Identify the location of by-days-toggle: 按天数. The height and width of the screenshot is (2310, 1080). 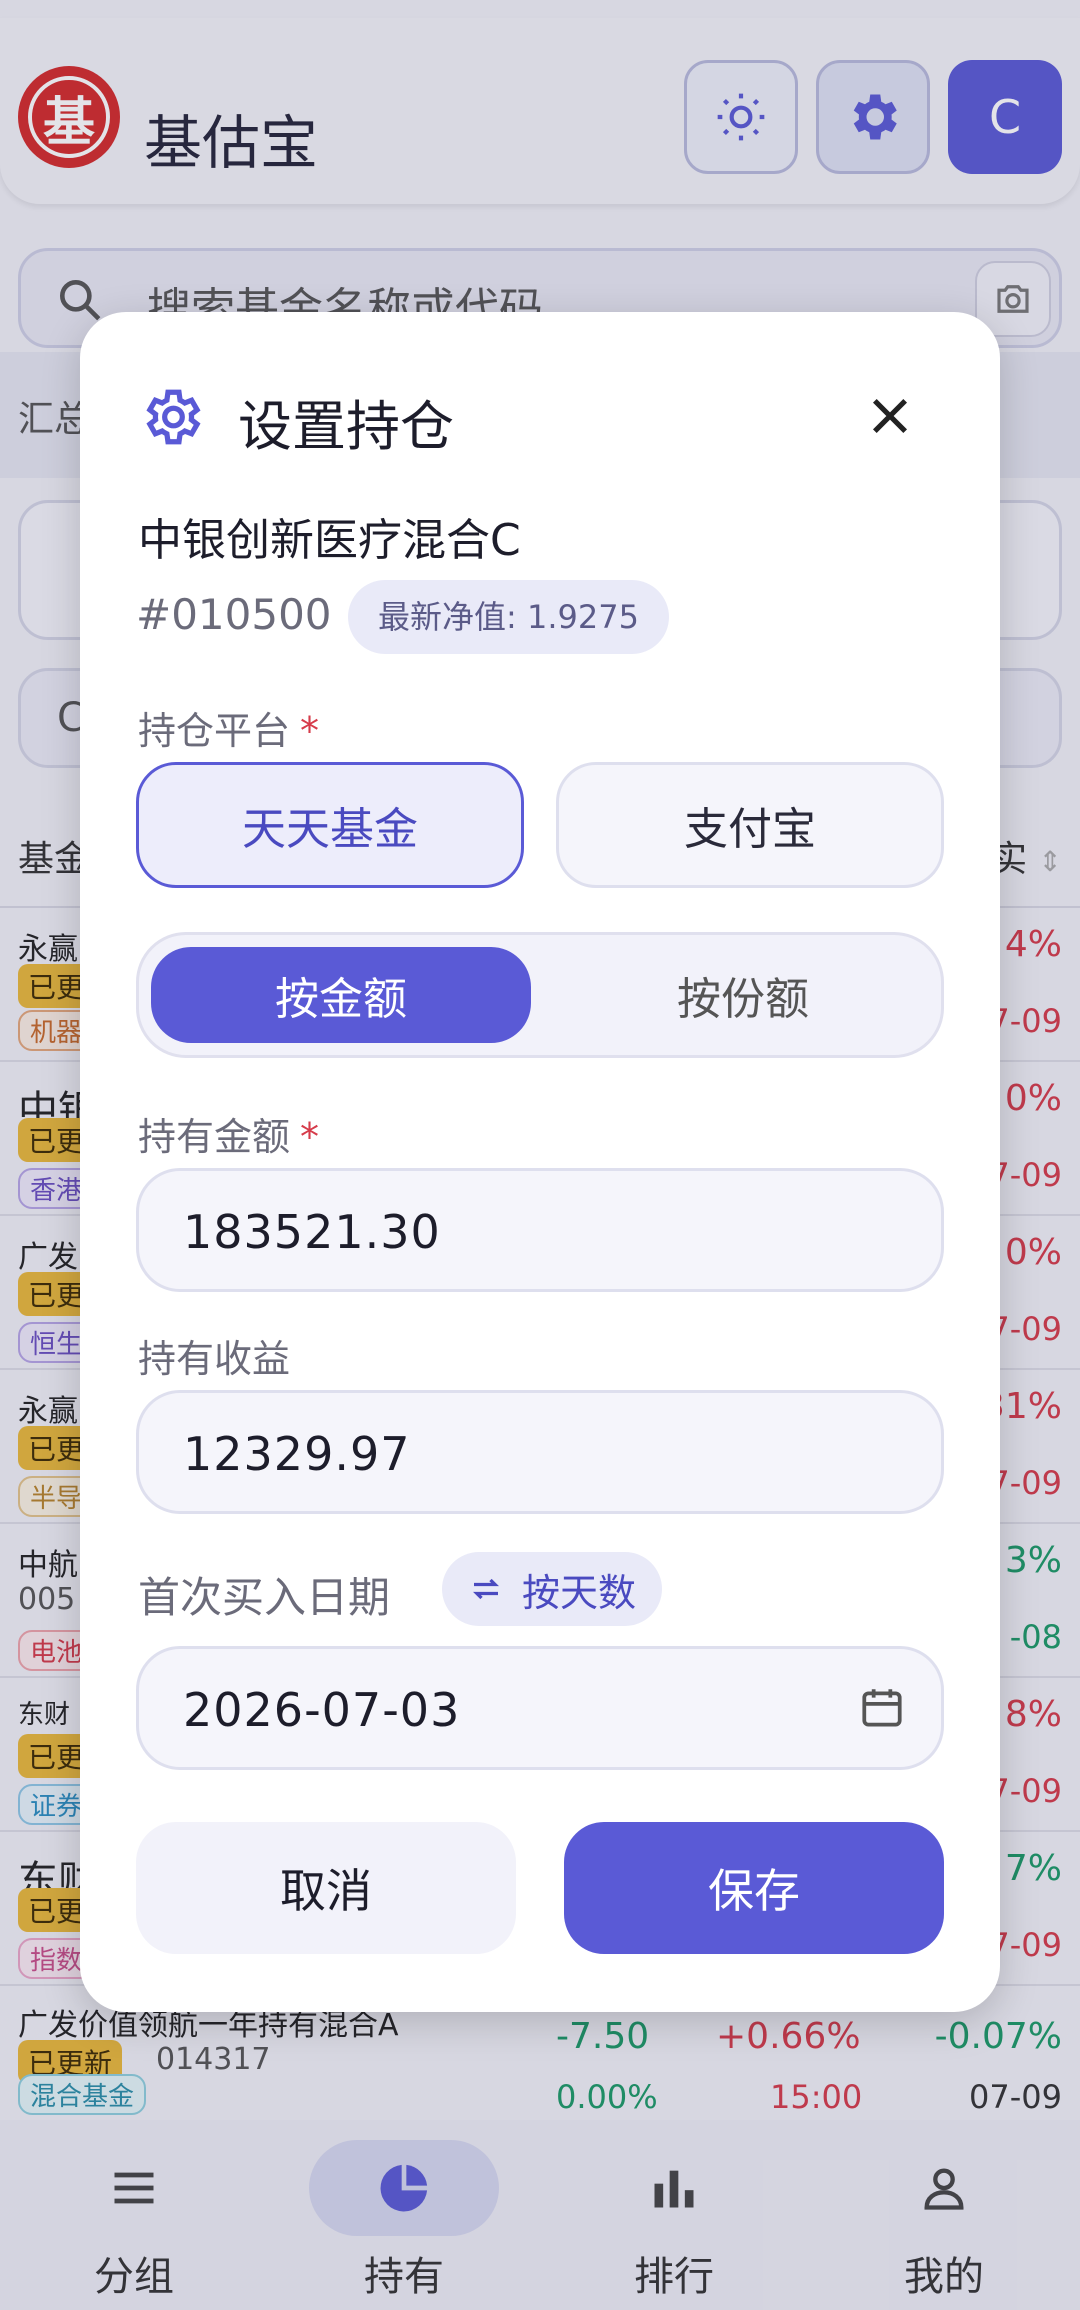
(552, 1589).